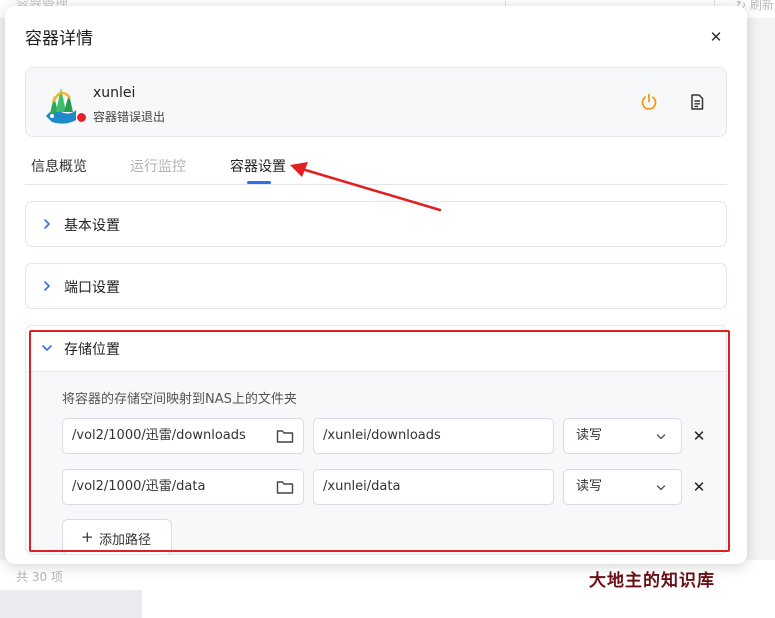  Describe the element at coordinates (125, 540) in the screenshot. I see `add-path-label: 添加路径` at that location.